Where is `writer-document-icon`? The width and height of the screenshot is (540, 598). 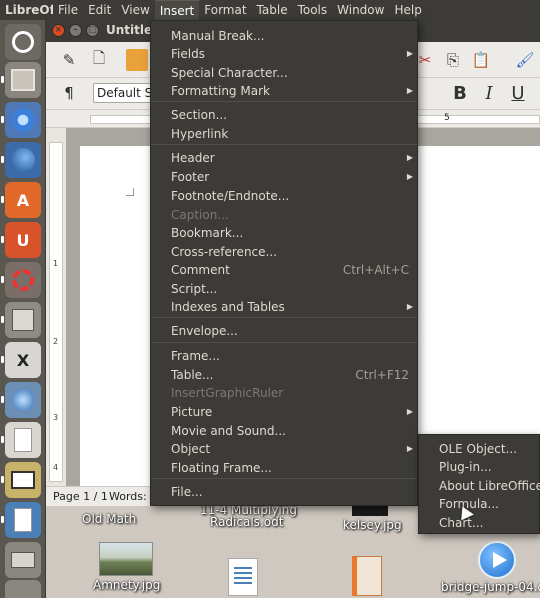 writer-document-icon is located at coordinates (243, 577).